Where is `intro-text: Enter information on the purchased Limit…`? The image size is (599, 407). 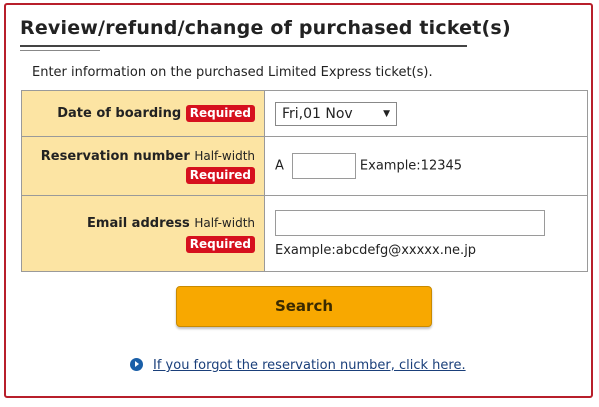
intro-text: Enter information on the purchased Limit… is located at coordinates (232, 72).